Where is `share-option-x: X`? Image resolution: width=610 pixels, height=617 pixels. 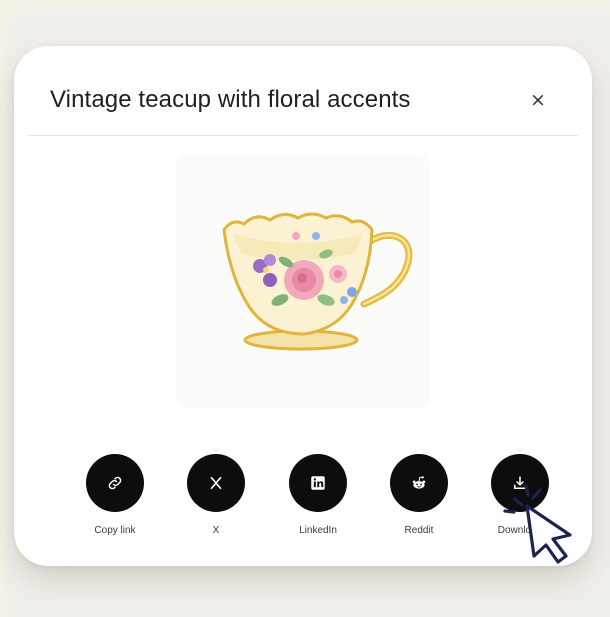
share-option-x: X is located at coordinates (216, 495).